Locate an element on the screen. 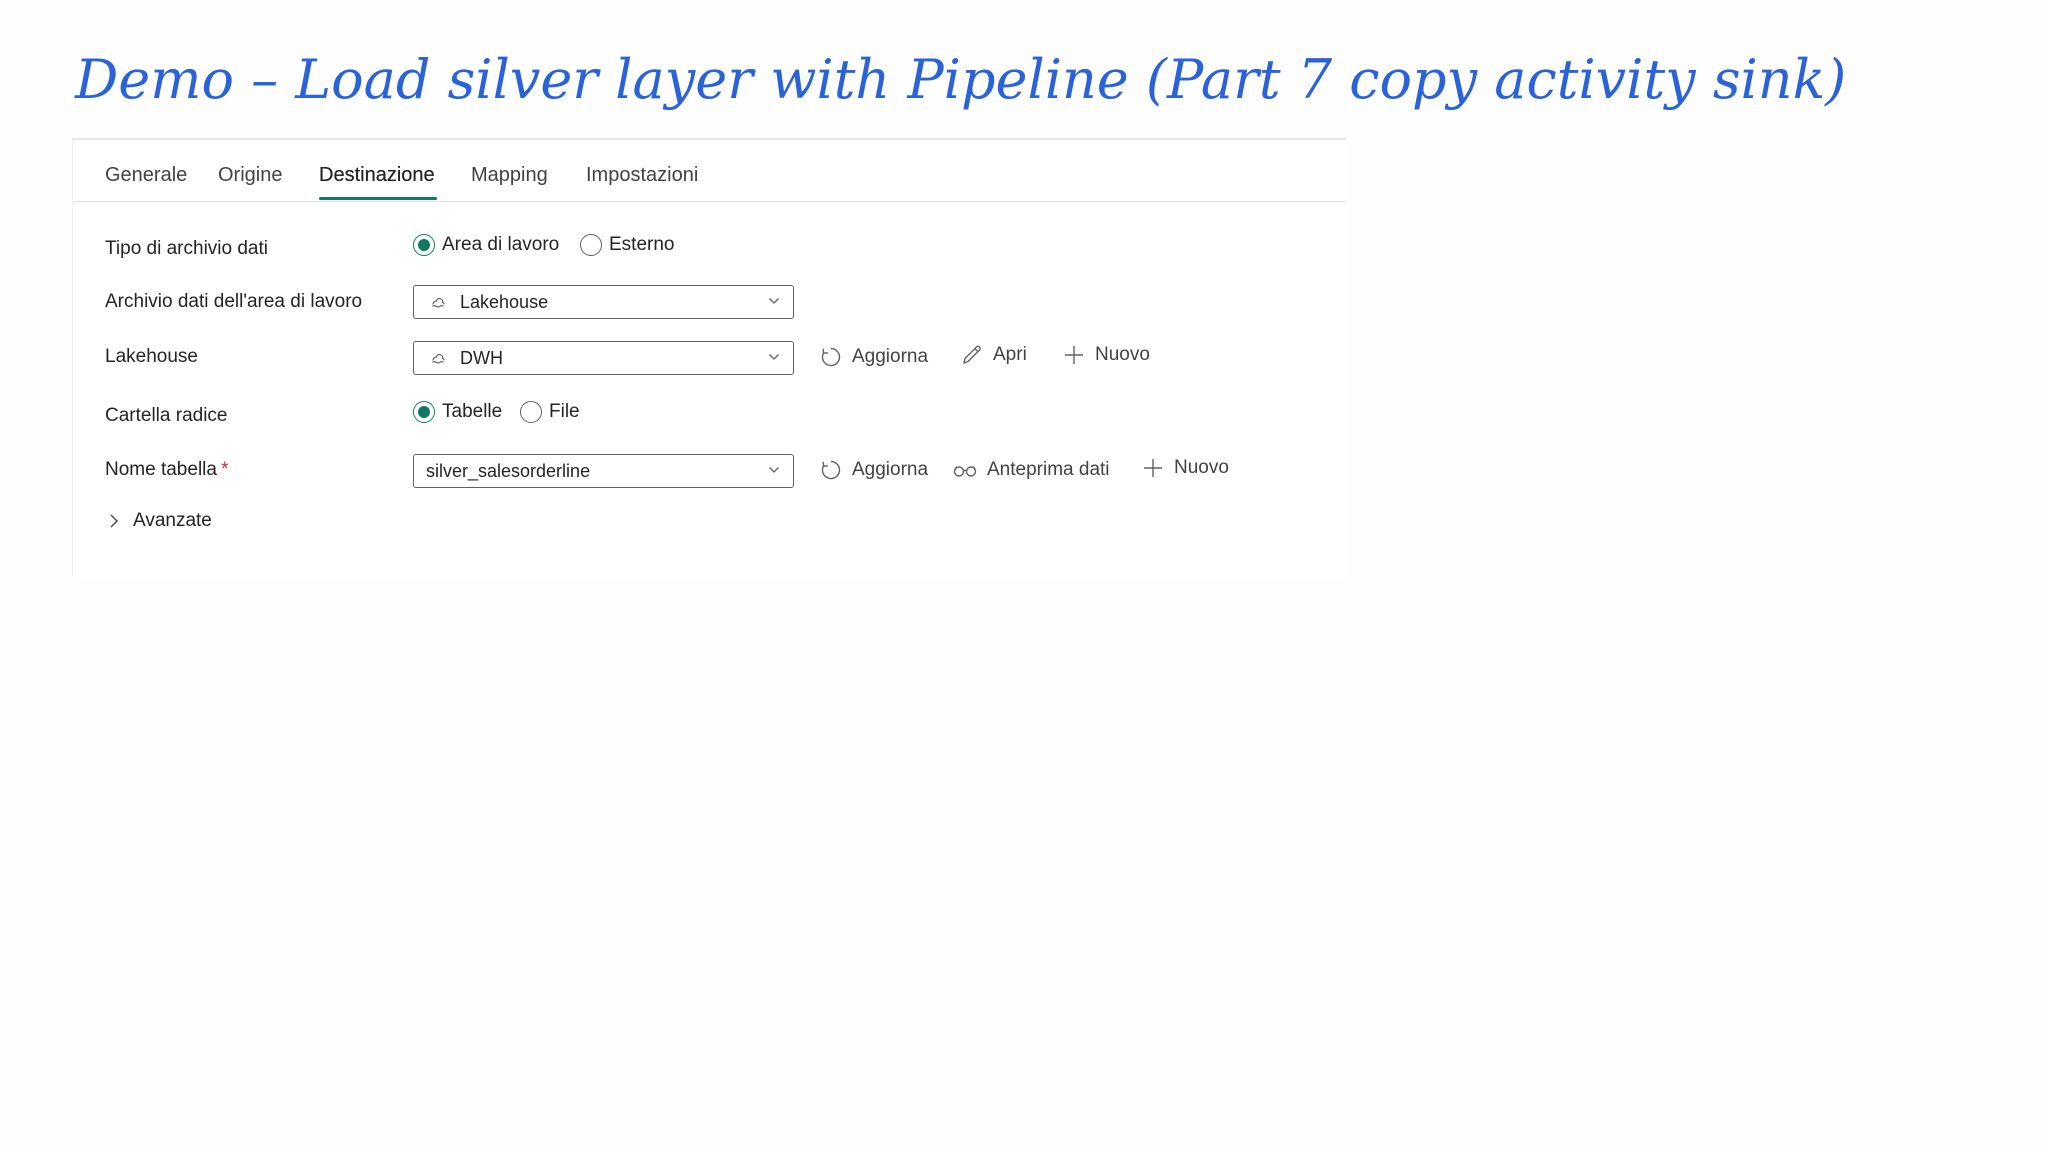 The image size is (2048, 1152). tab-generale: Generale is located at coordinates (146, 175).